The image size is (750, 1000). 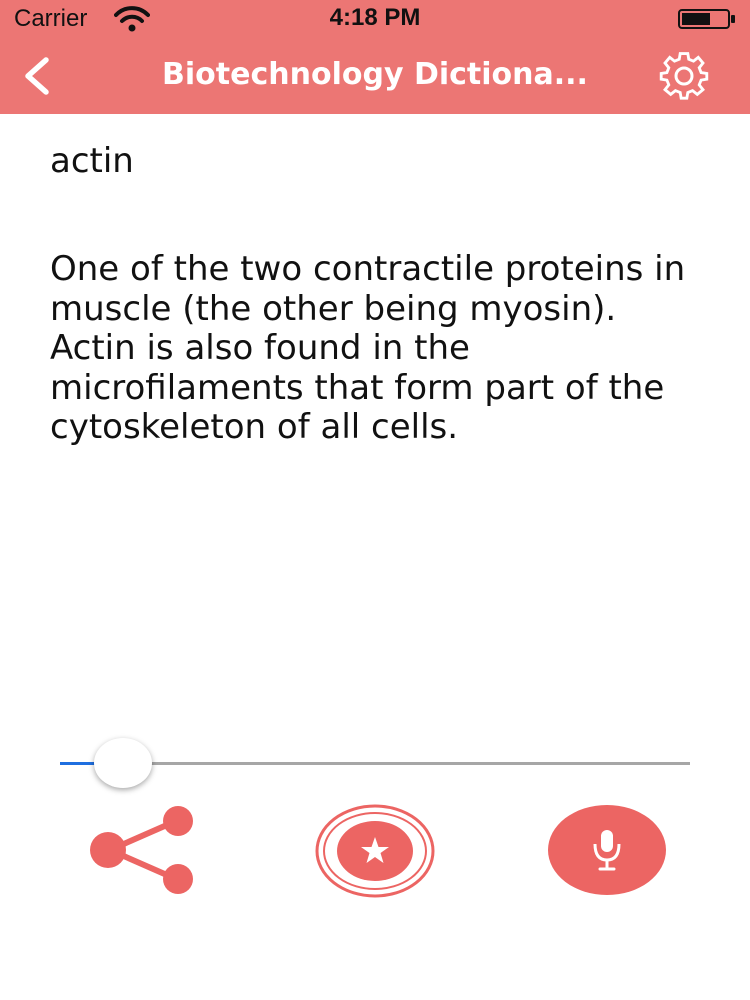 I want to click on favorite-button, so click(x=375, y=851).